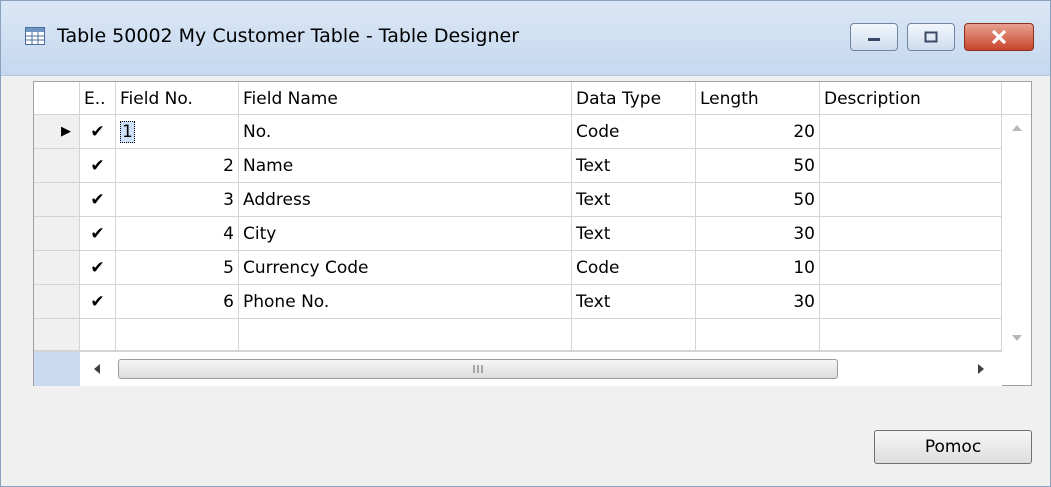 The image size is (1051, 487). What do you see at coordinates (177, 132) in the screenshot?
I see `field-no-cell: 1` at bounding box center [177, 132].